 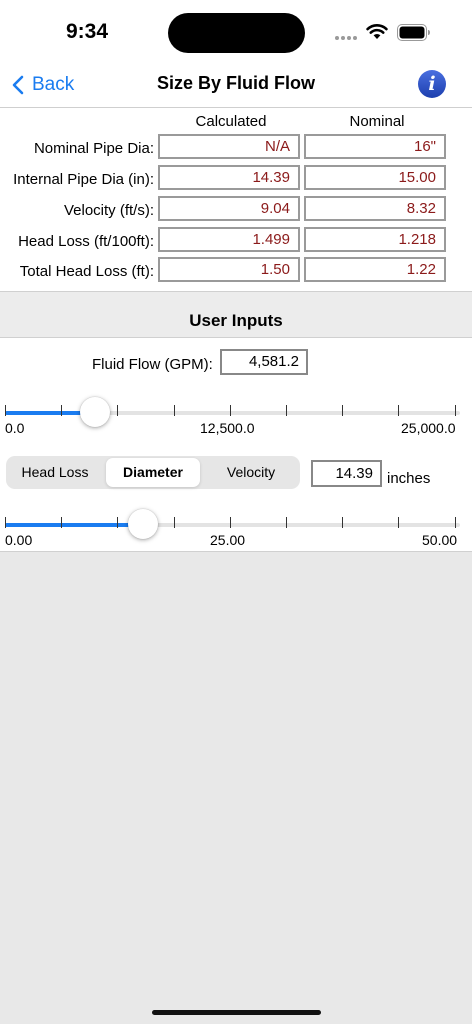 I want to click on row-label-nominal-pipe-dia: Nominal Pipe Dia:, so click(x=93, y=148).